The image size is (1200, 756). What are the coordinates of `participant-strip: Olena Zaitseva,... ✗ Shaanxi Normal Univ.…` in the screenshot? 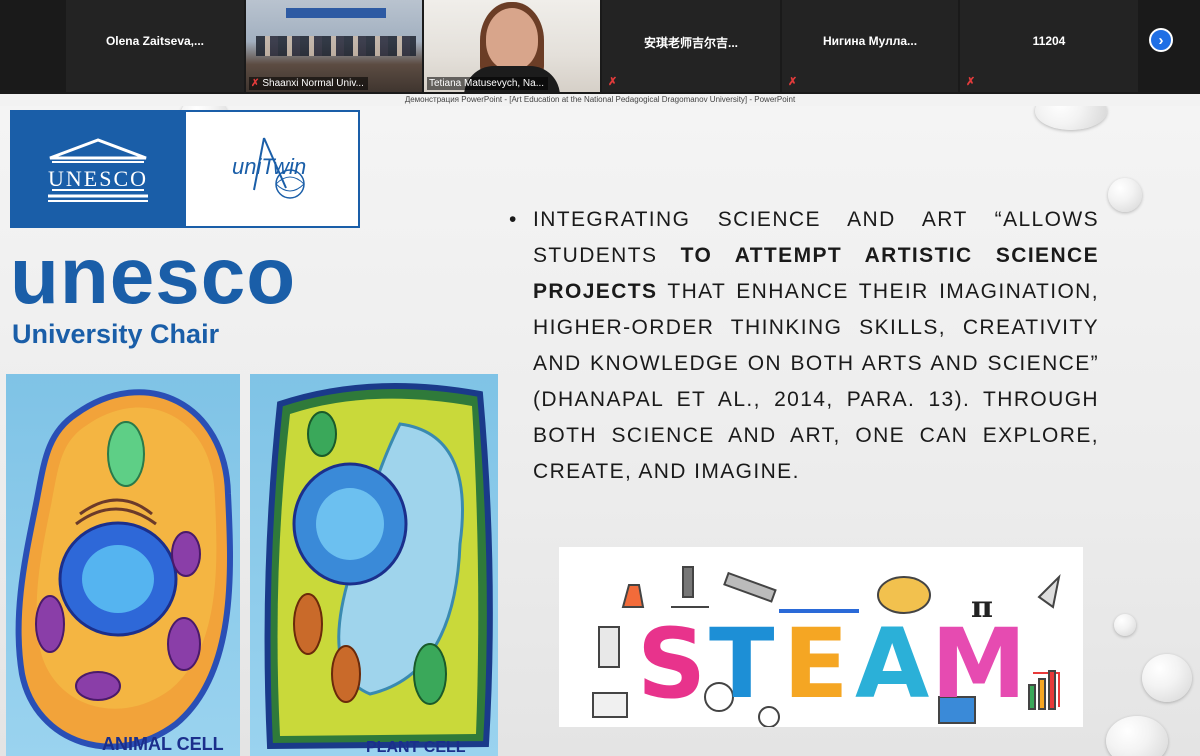 It's located at (600, 47).